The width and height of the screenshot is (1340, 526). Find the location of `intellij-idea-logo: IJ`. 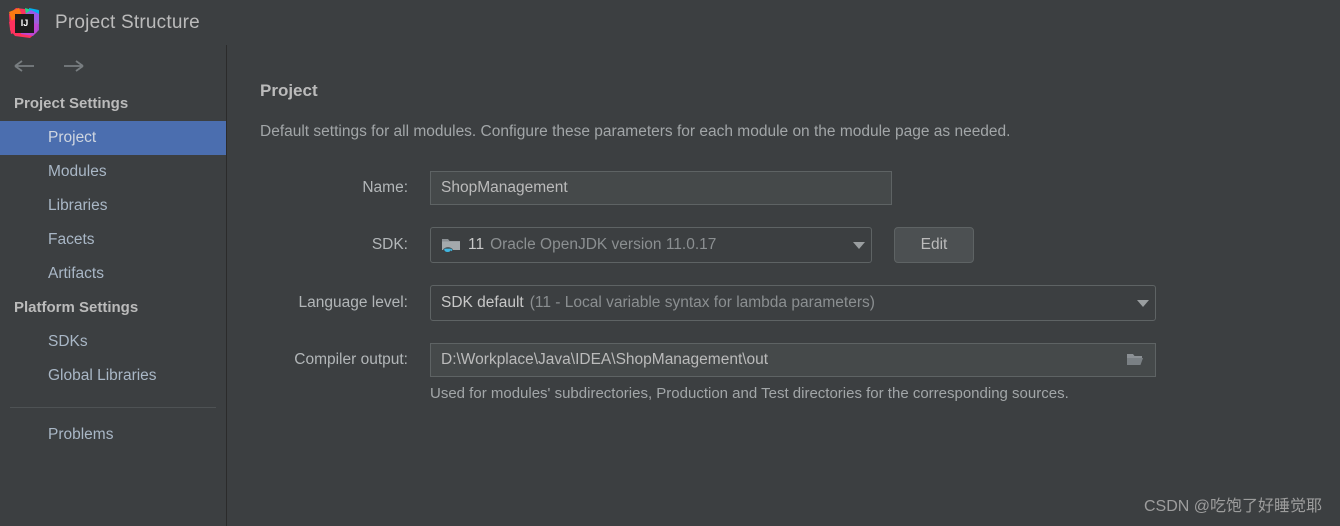

intellij-idea-logo: IJ is located at coordinates (24, 22).